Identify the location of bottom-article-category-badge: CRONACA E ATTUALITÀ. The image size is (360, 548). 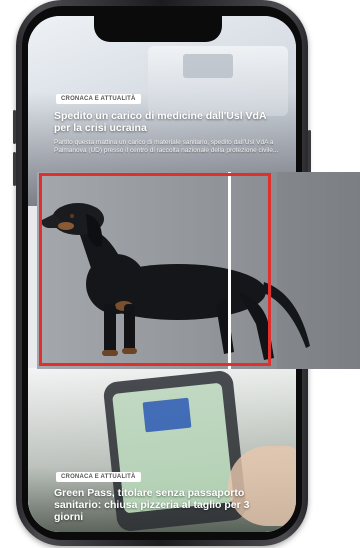
(98, 477).